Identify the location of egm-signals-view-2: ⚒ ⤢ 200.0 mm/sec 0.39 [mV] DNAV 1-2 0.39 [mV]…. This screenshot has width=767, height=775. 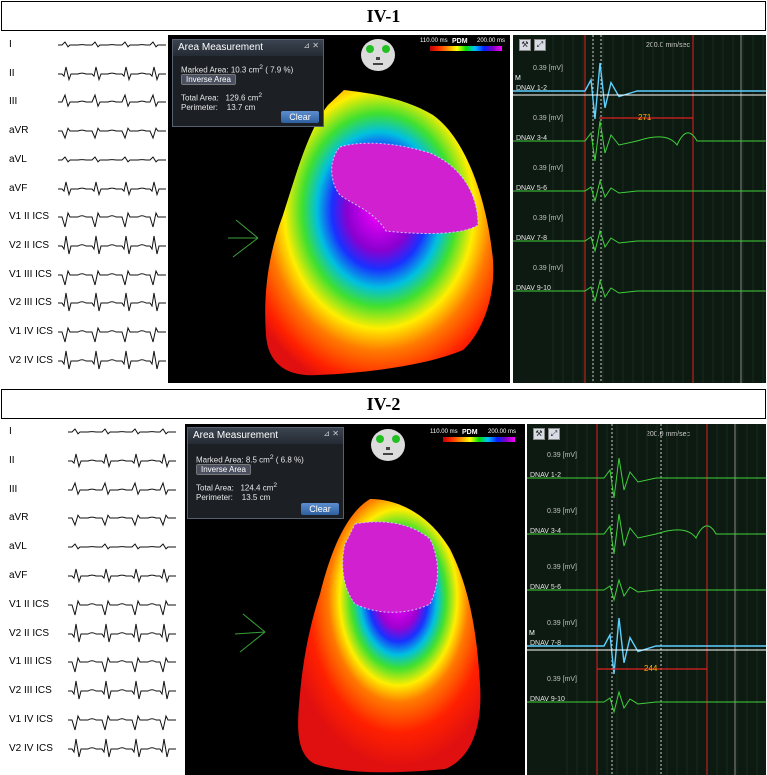
(646, 599).